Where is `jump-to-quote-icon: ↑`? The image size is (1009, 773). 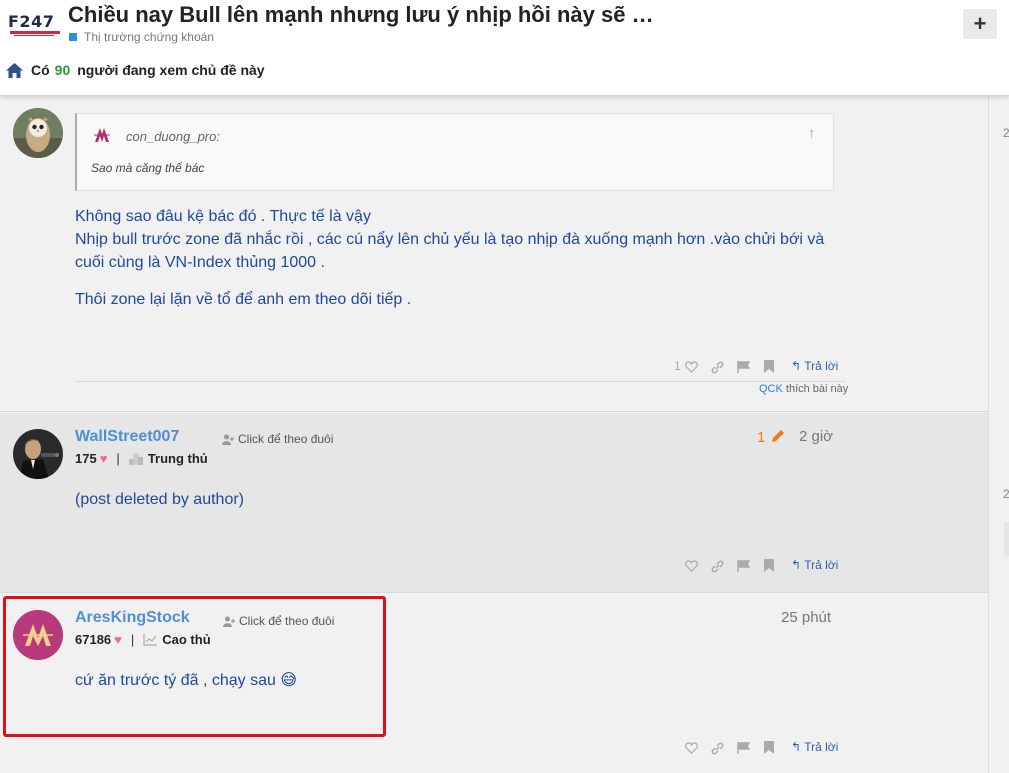
jump-to-quote-icon: ↑ is located at coordinates (812, 133).